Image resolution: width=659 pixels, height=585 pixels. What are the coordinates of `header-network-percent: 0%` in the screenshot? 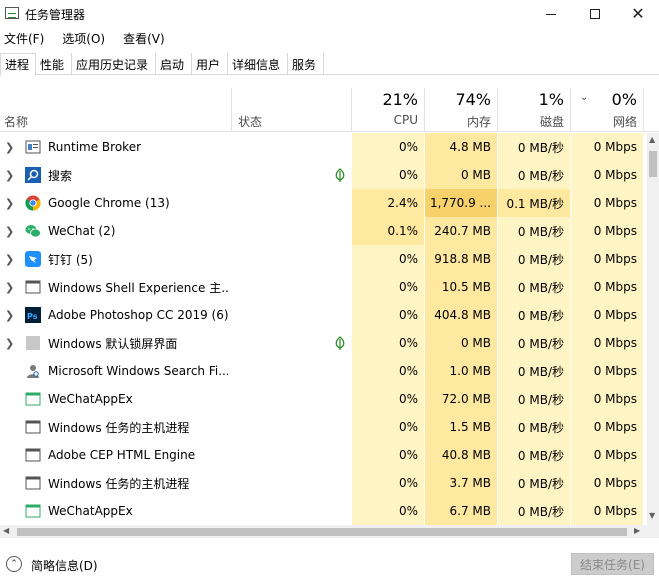 It's located at (604, 99).